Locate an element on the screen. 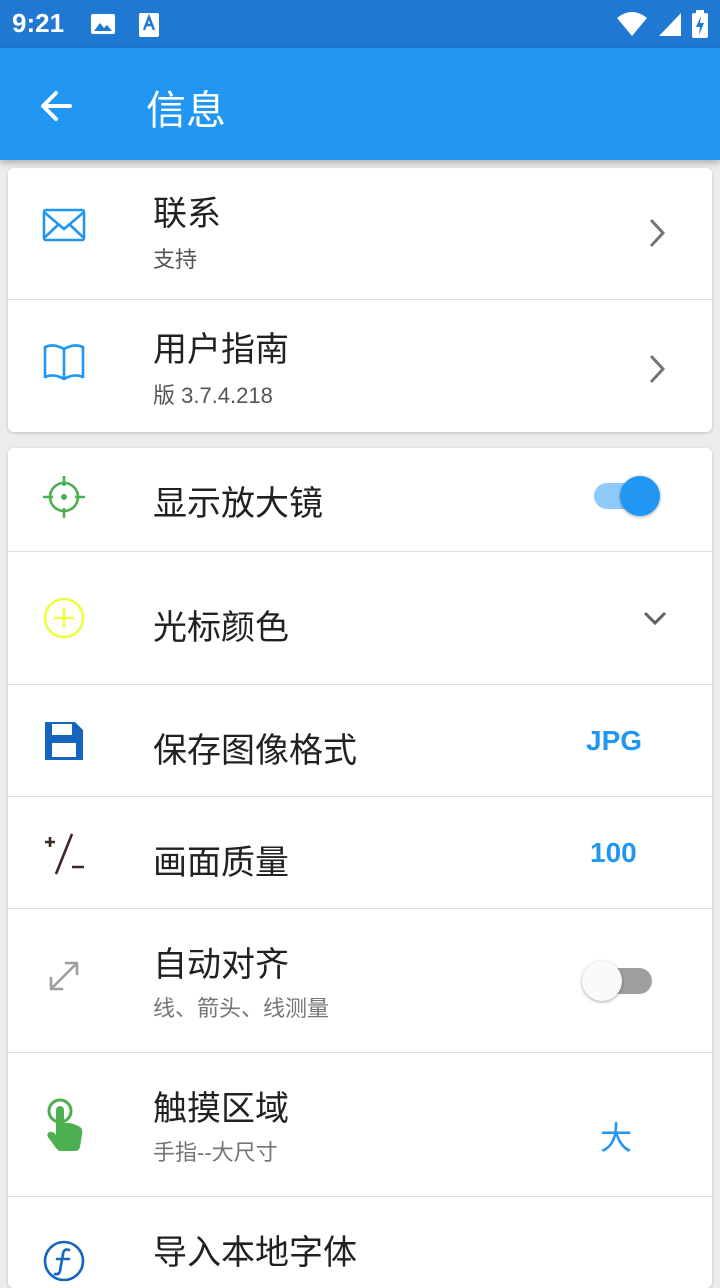 This screenshot has height=1288, width=720. wifi-icon is located at coordinates (632, 24).